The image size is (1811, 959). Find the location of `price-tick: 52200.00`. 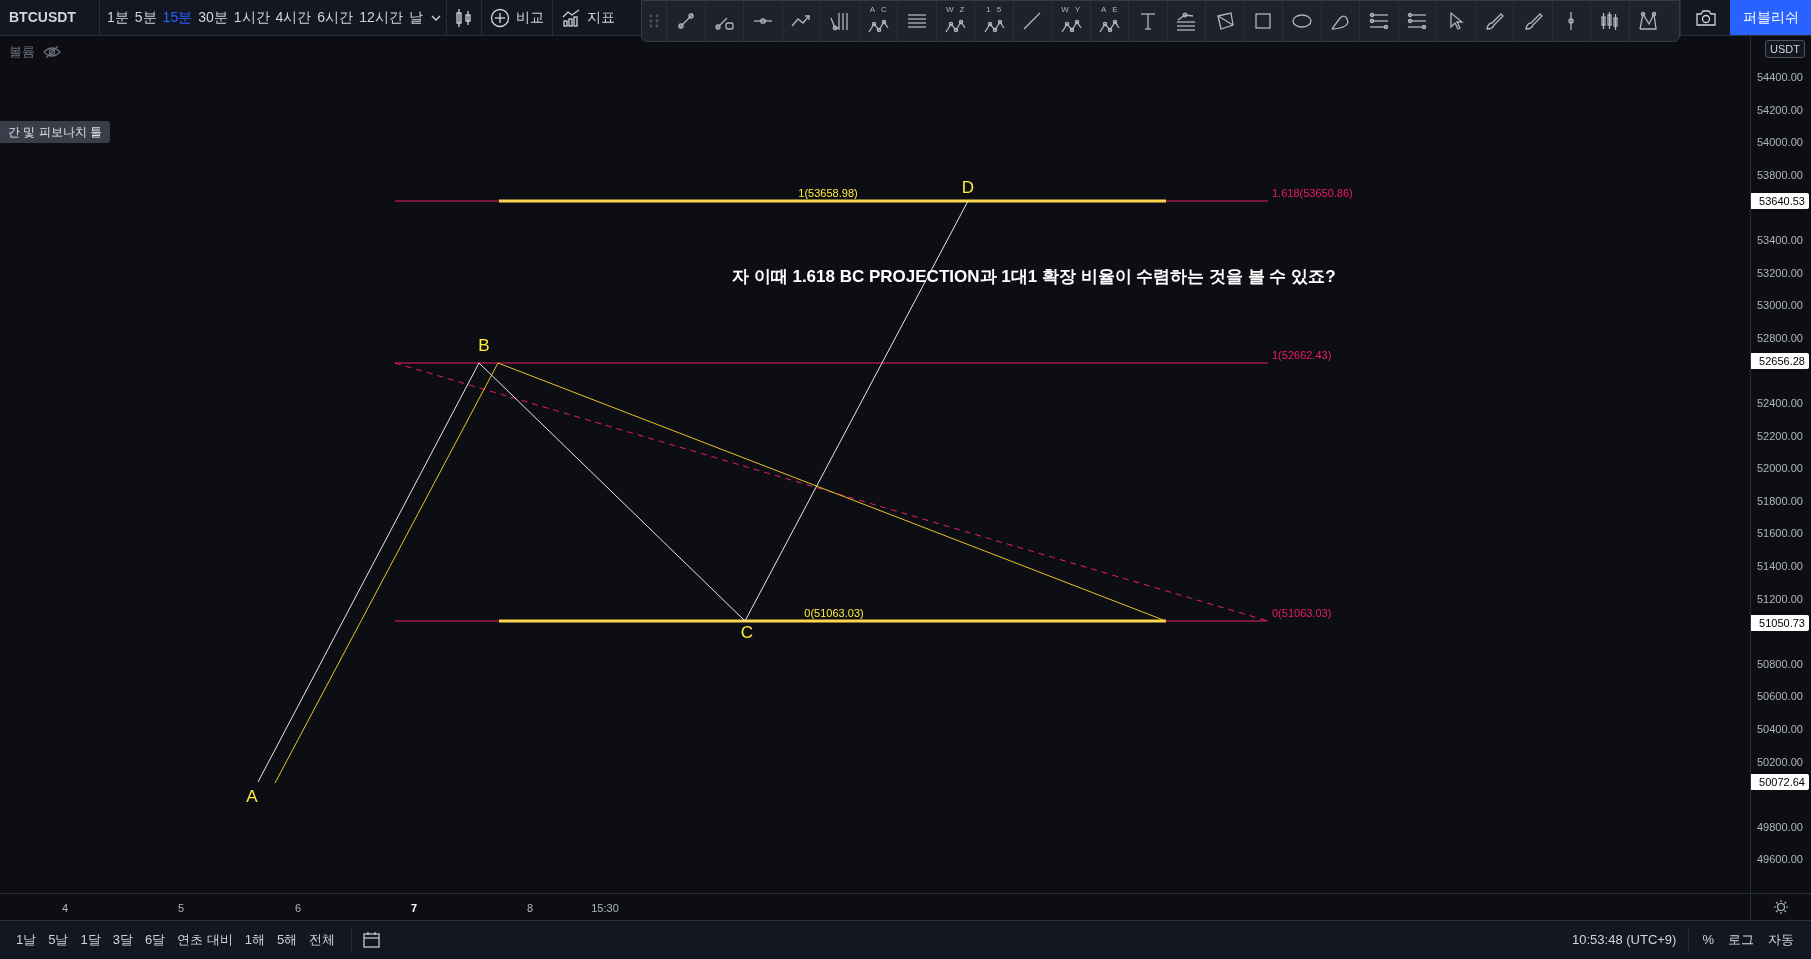

price-tick: 52200.00 is located at coordinates (1780, 435).